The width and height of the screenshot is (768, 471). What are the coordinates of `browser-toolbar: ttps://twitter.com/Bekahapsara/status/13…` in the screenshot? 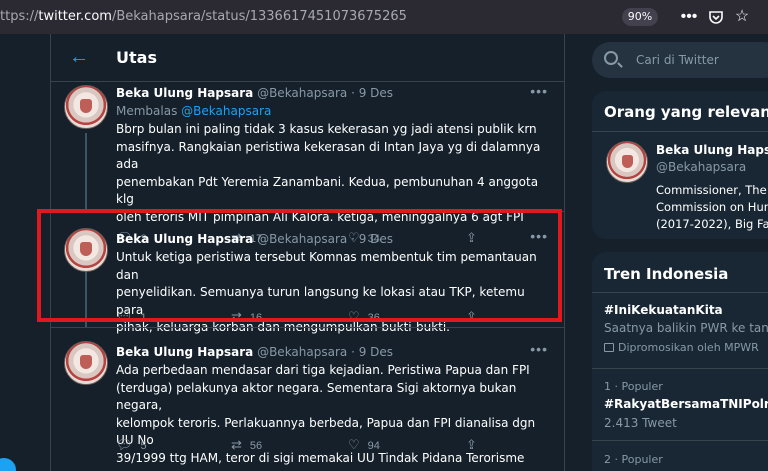 It's located at (384, 17).